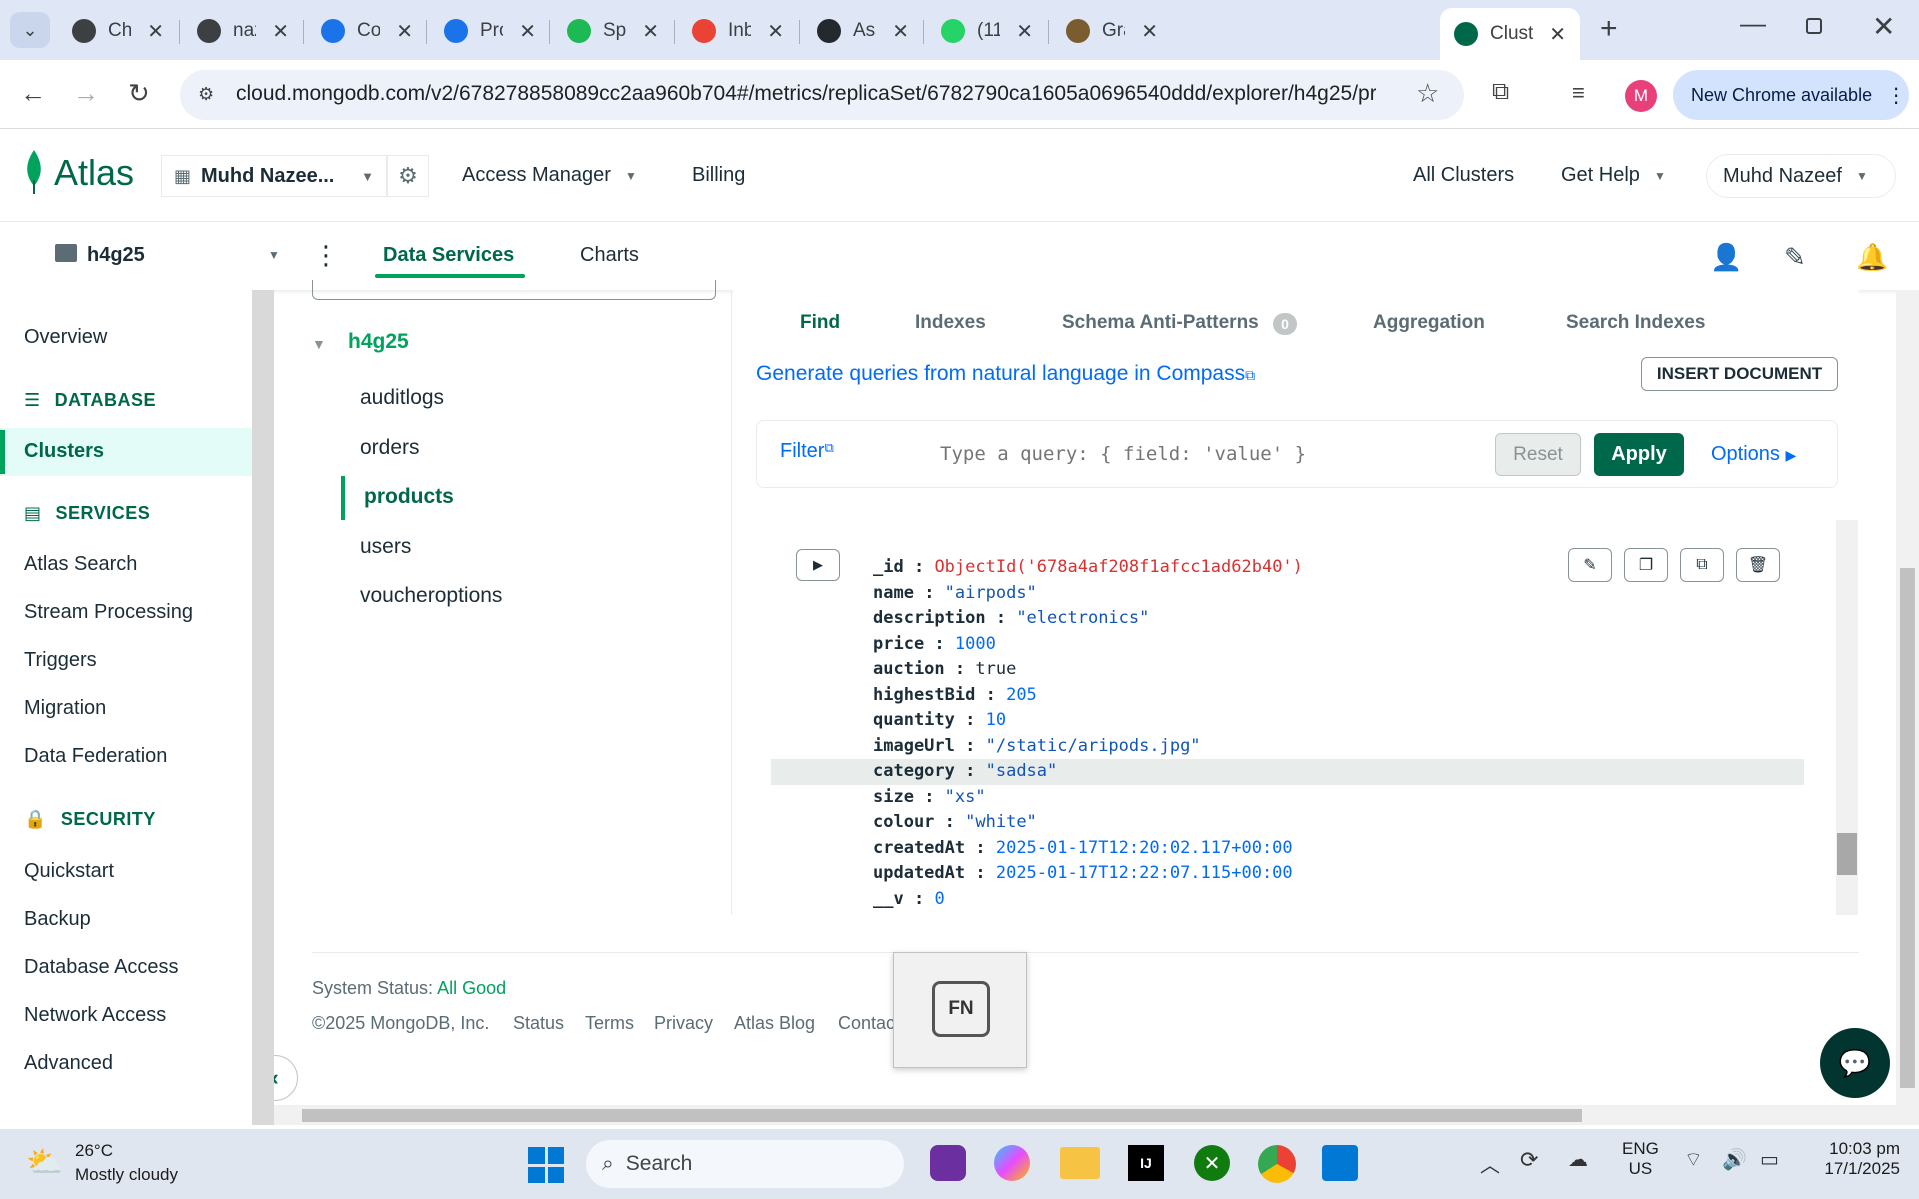 Image resolution: width=1919 pixels, height=1199 pixels. I want to click on browser-tab: Grade ✕, so click(1112, 31).